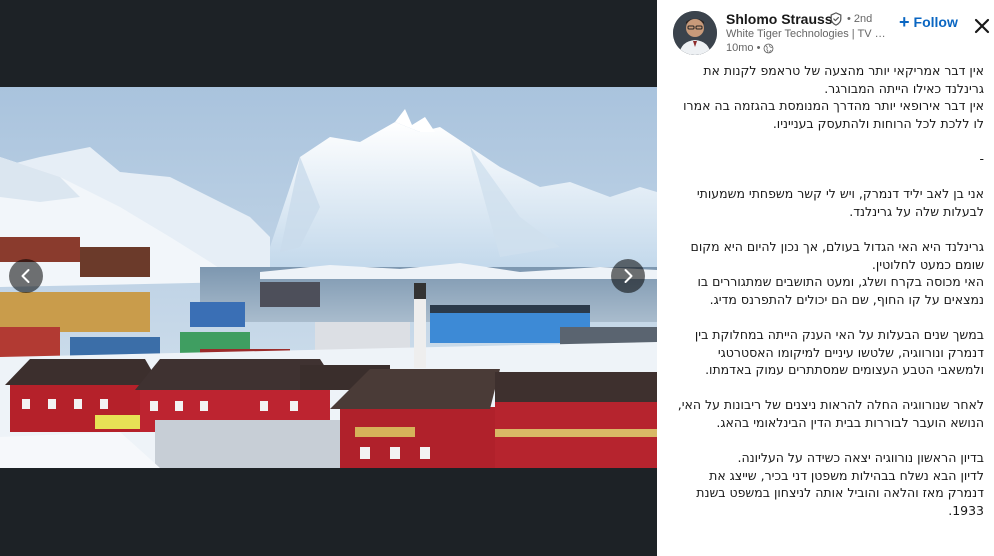  Describe the element at coordinates (966, 510) in the screenshot. I see `post-line: 1933.` at that location.